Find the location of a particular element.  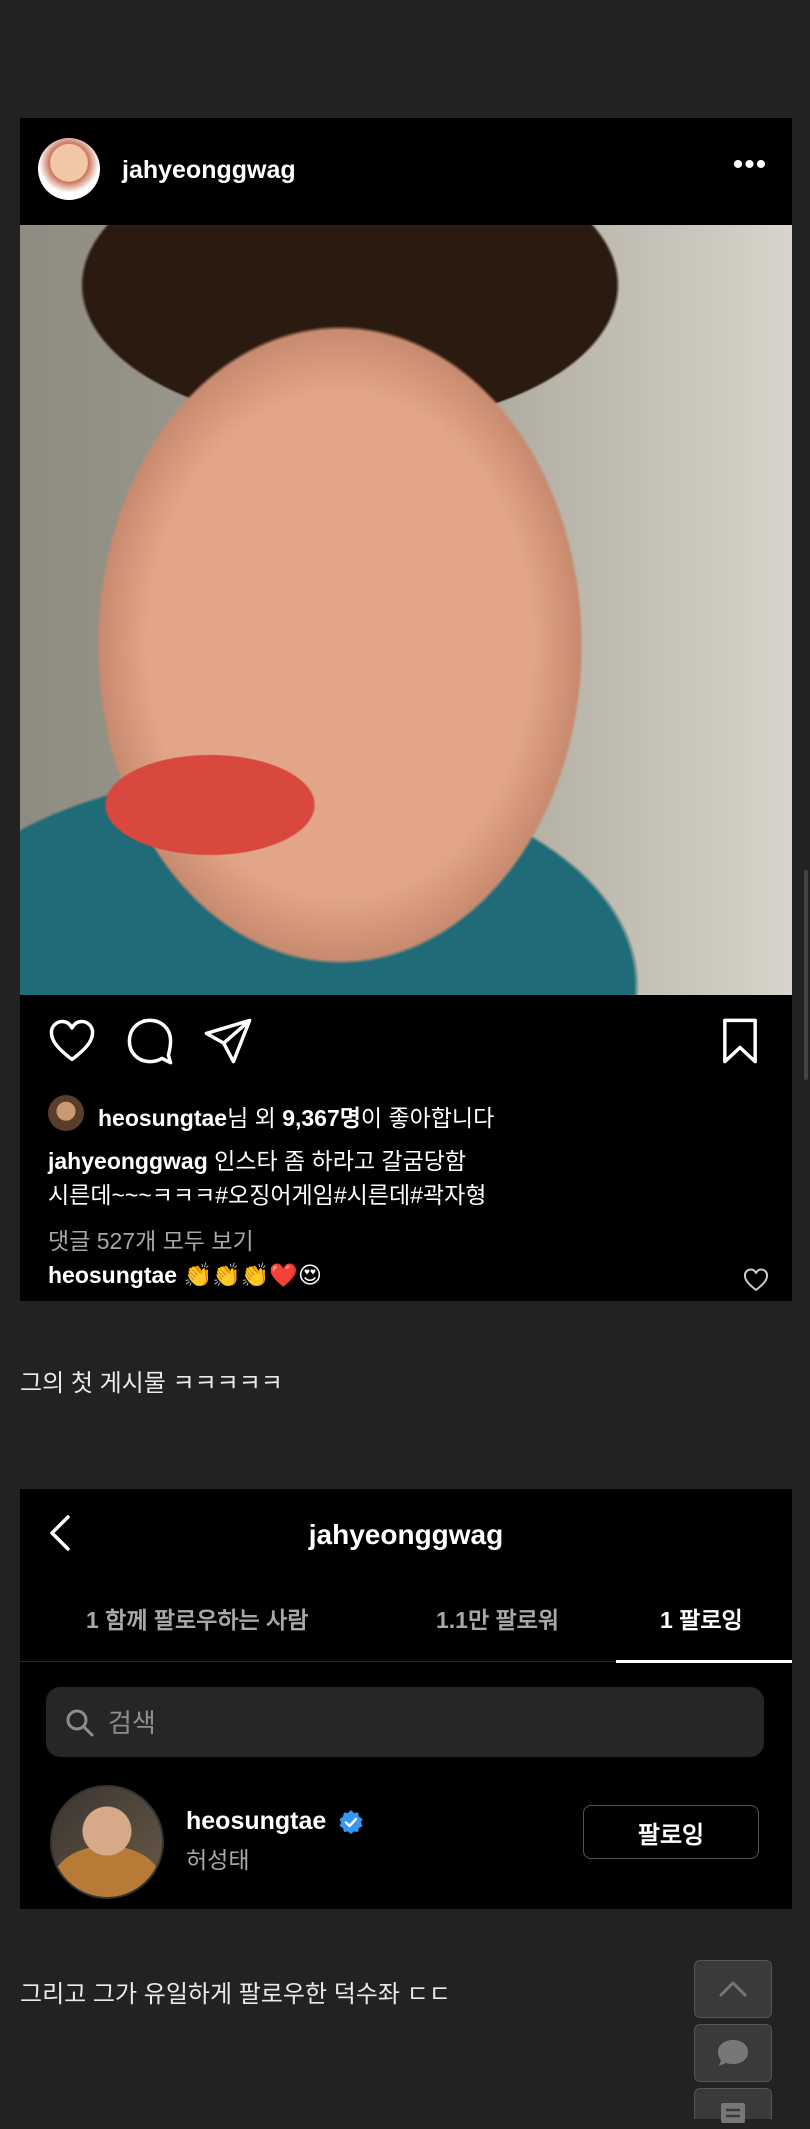

body-text-only-follow: 그리고 그가 유일하게 팔로우한 덕수좌 ㄷㄷ is located at coordinates (235, 1994).